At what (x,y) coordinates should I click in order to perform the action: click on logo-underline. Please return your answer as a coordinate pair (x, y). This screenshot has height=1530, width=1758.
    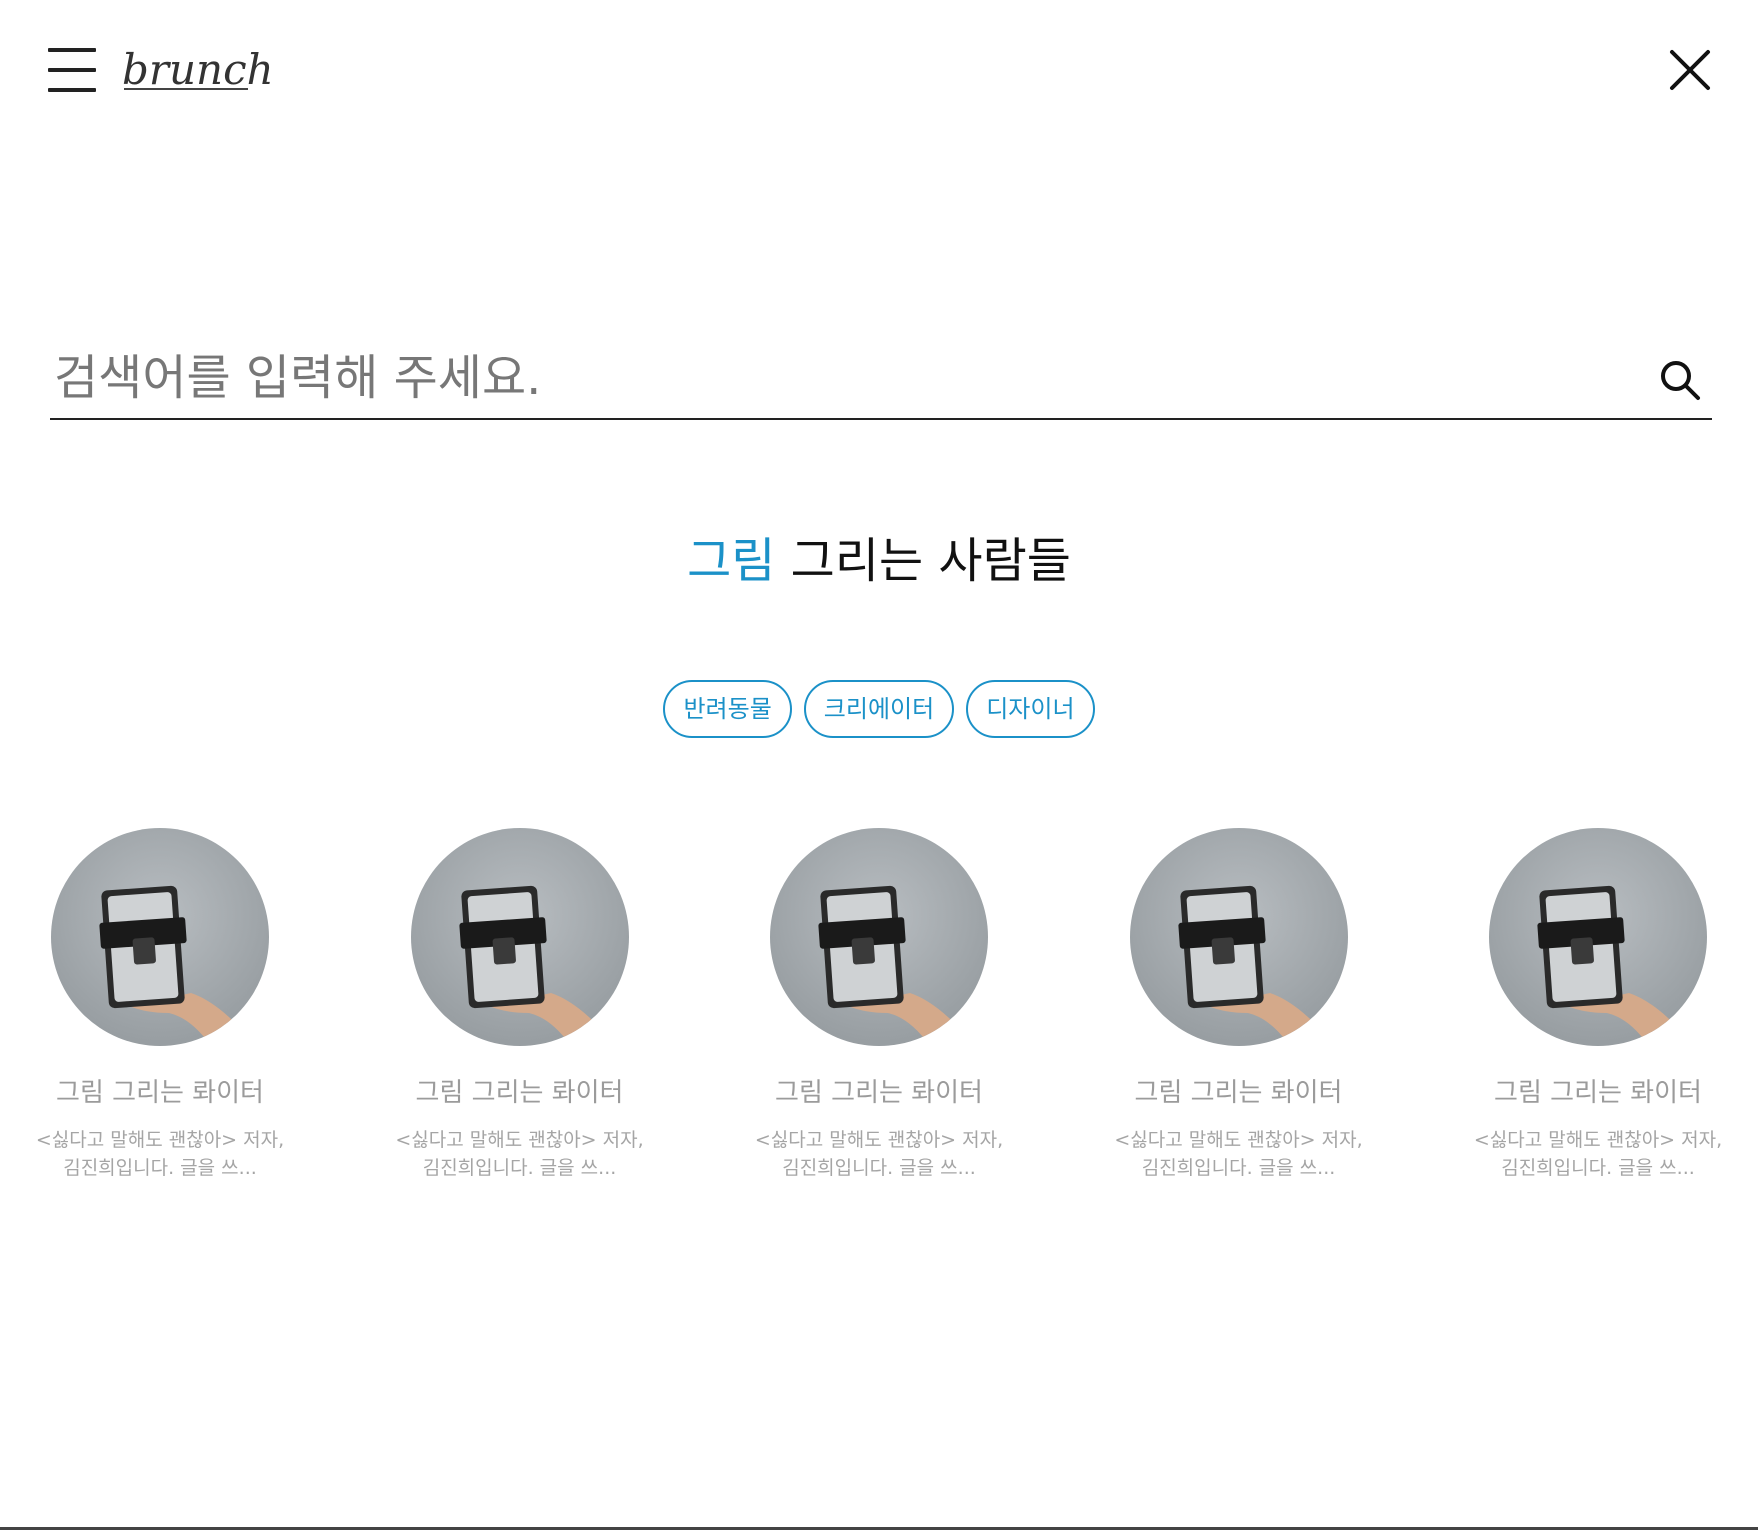
    Looking at the image, I should click on (186, 89).